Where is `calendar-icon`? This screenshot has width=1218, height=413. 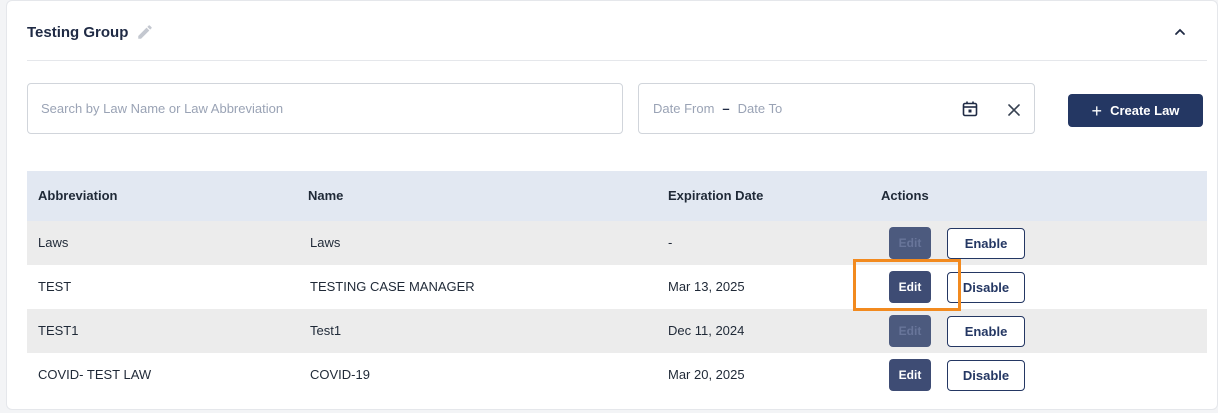
calendar-icon is located at coordinates (970, 109).